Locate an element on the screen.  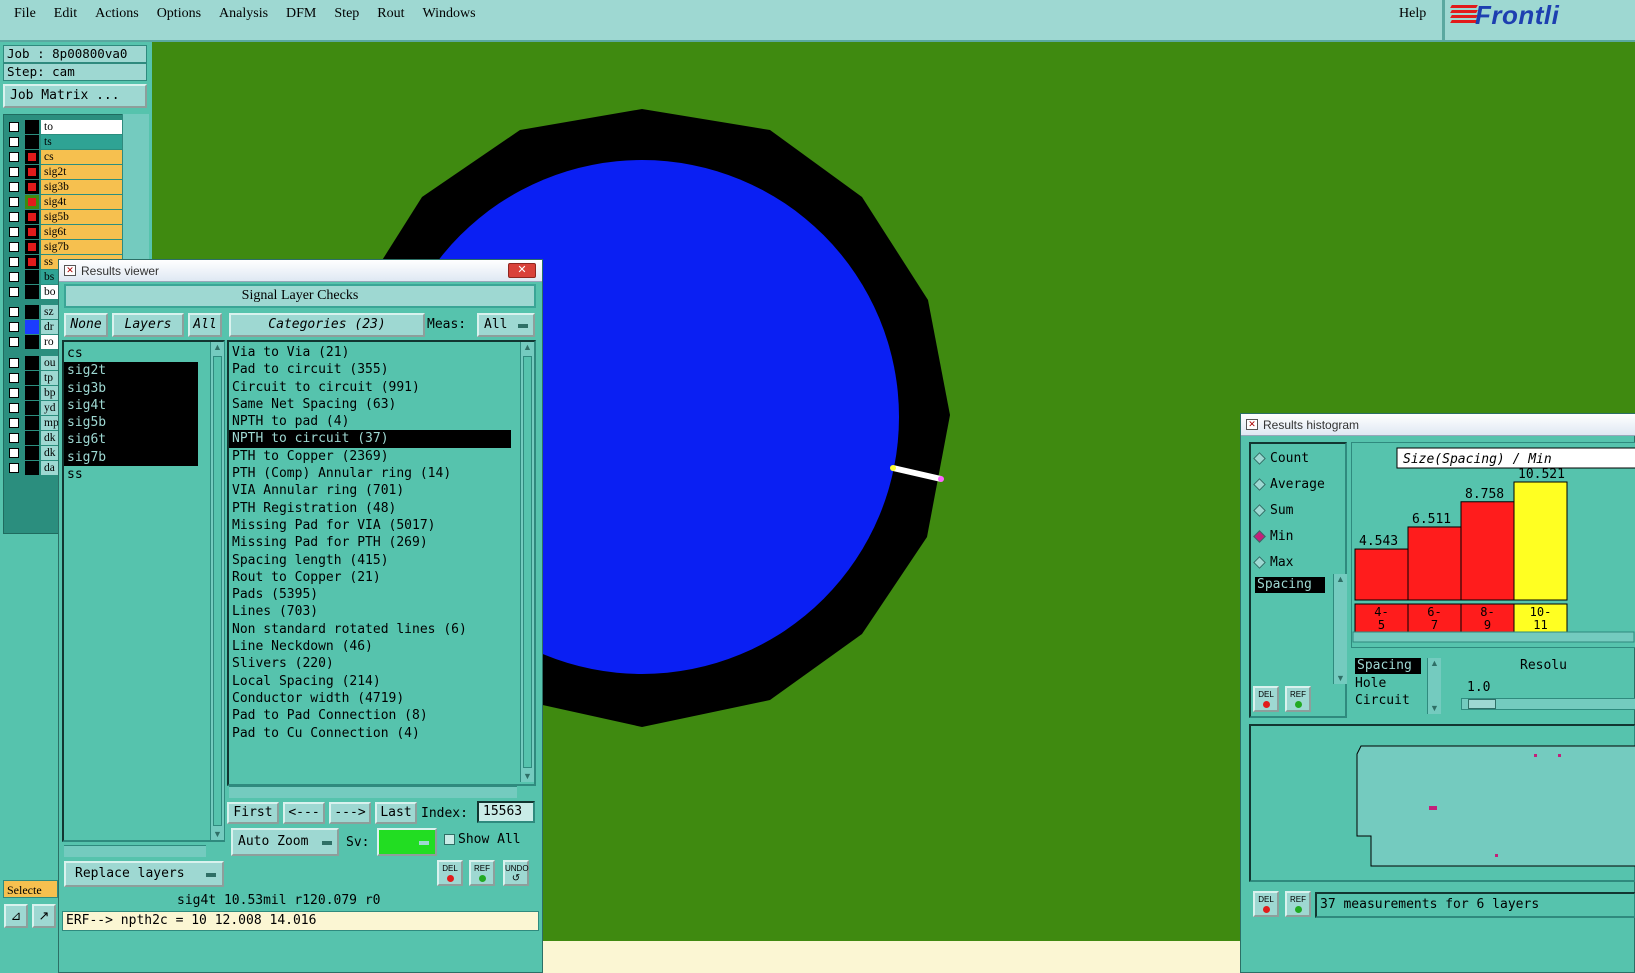
undo-button: UNDO ↺ is located at coordinates (516, 873).